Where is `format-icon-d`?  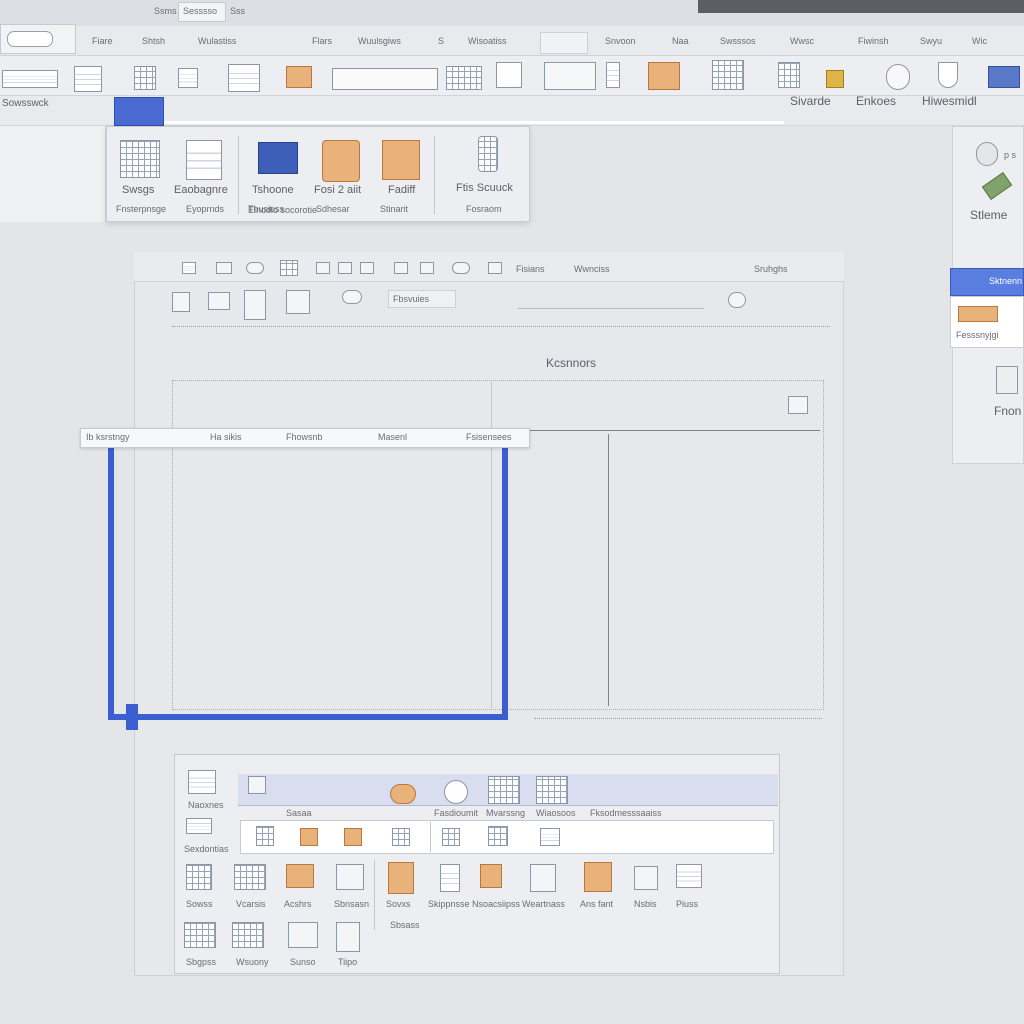
format-icon-d is located at coordinates (298, 302).